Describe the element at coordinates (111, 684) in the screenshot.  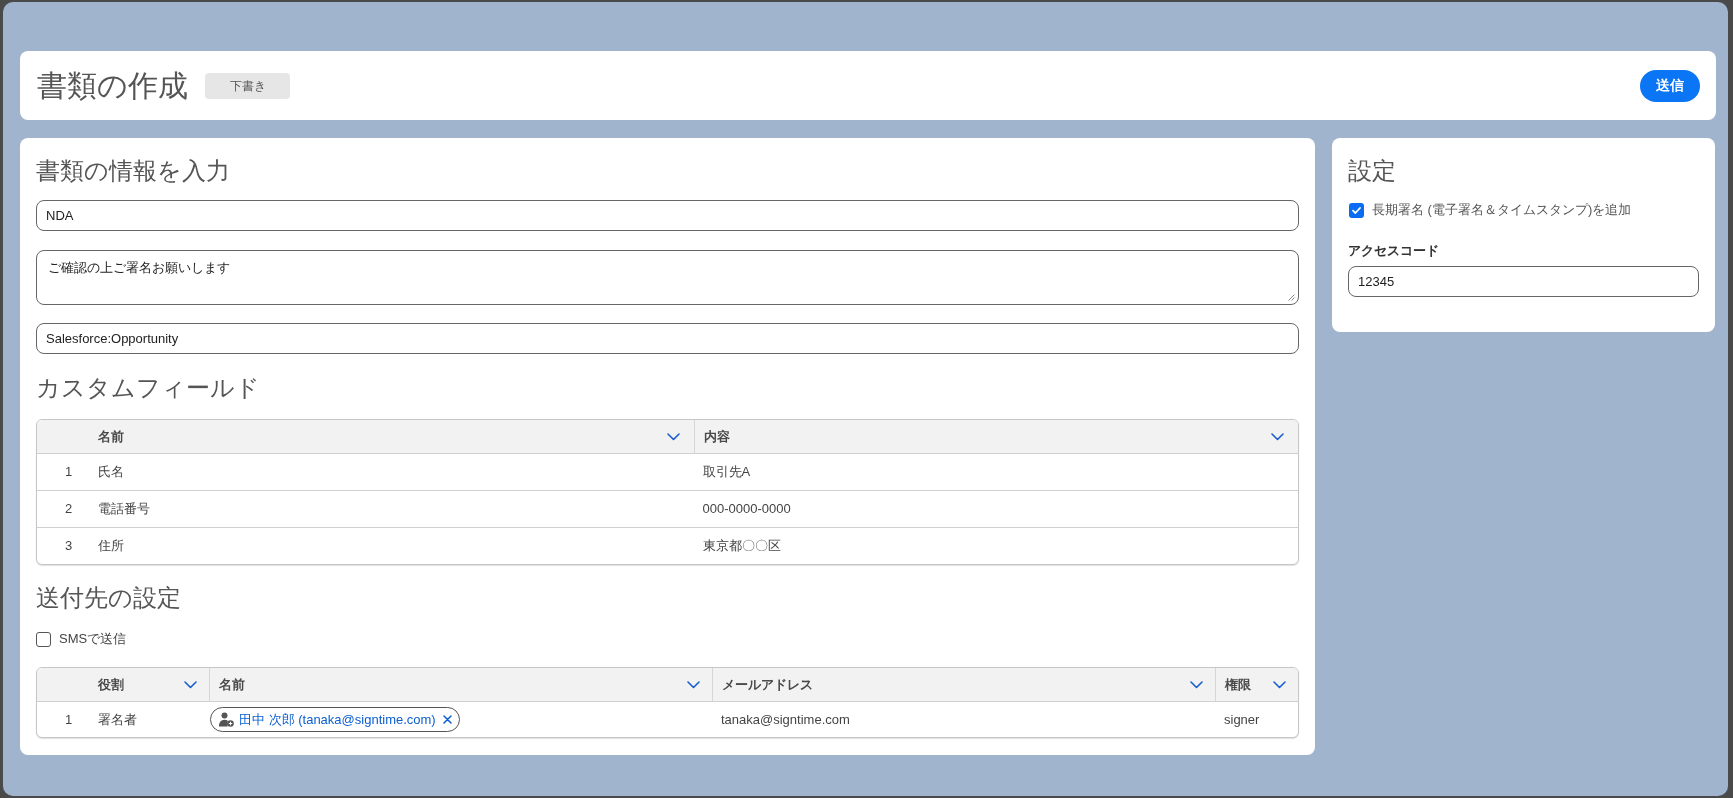
I see `column-header: 役割` at that location.